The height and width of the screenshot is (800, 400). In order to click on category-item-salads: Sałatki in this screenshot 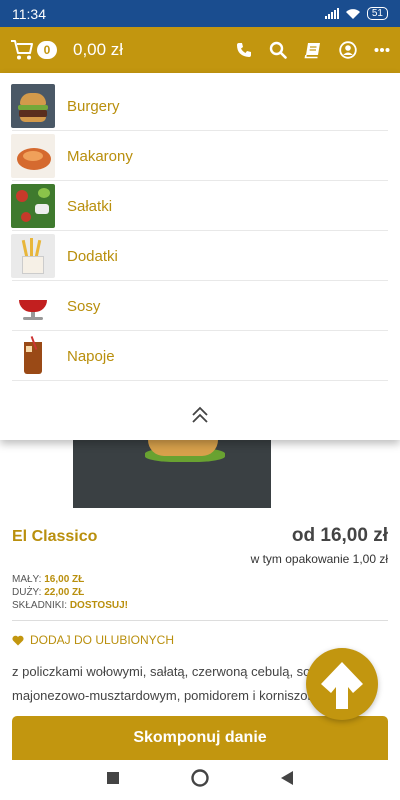, I will do `click(200, 206)`.